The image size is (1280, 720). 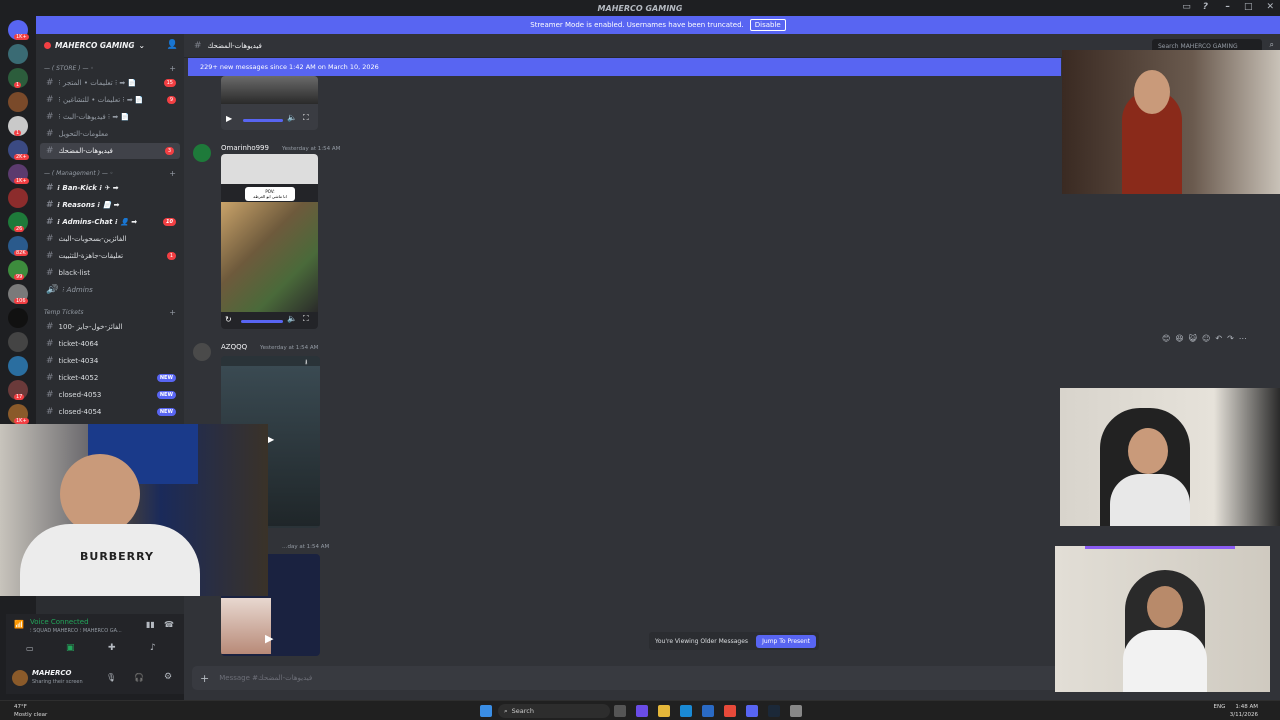 I want to click on add-attachment-icon: +, so click(x=204, y=678).